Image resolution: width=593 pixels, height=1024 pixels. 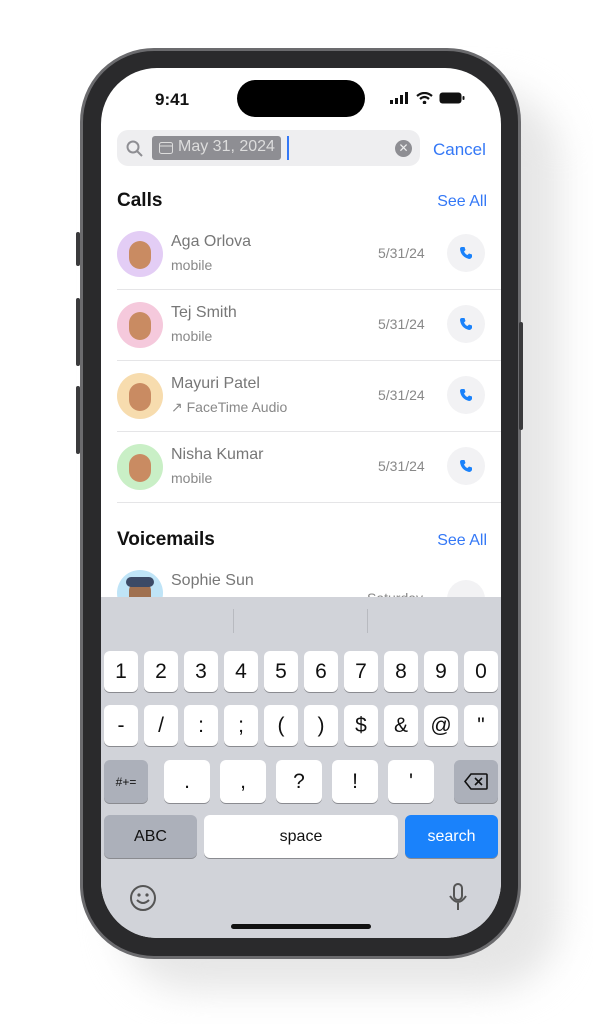 I want to click on battery-icon, so click(x=452, y=98).